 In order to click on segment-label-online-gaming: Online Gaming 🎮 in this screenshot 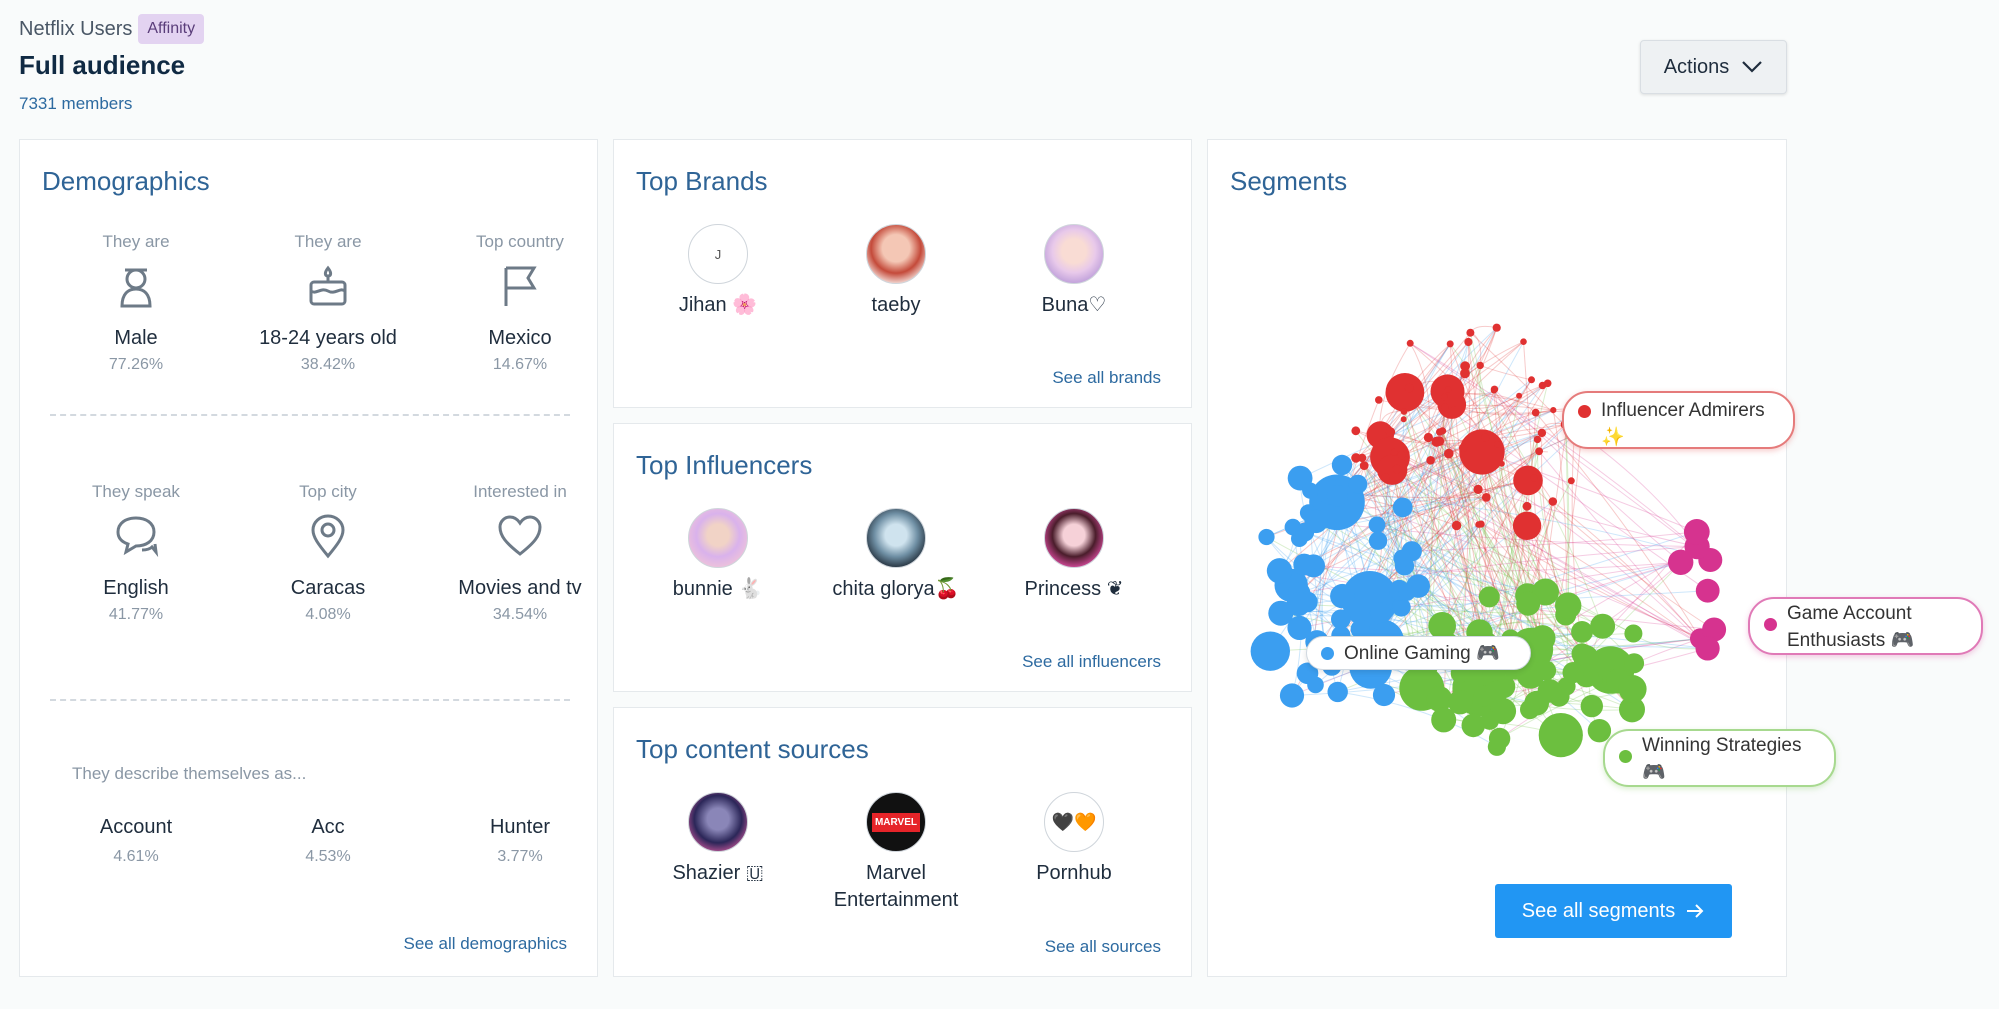, I will do `click(1418, 653)`.